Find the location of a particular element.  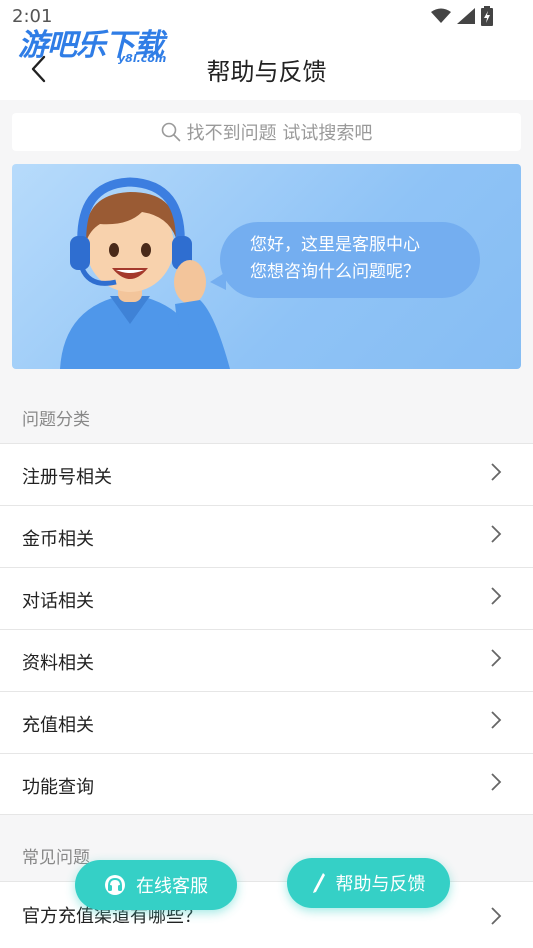

help-feedback-label: 帮助与反馈 is located at coordinates (380, 884).